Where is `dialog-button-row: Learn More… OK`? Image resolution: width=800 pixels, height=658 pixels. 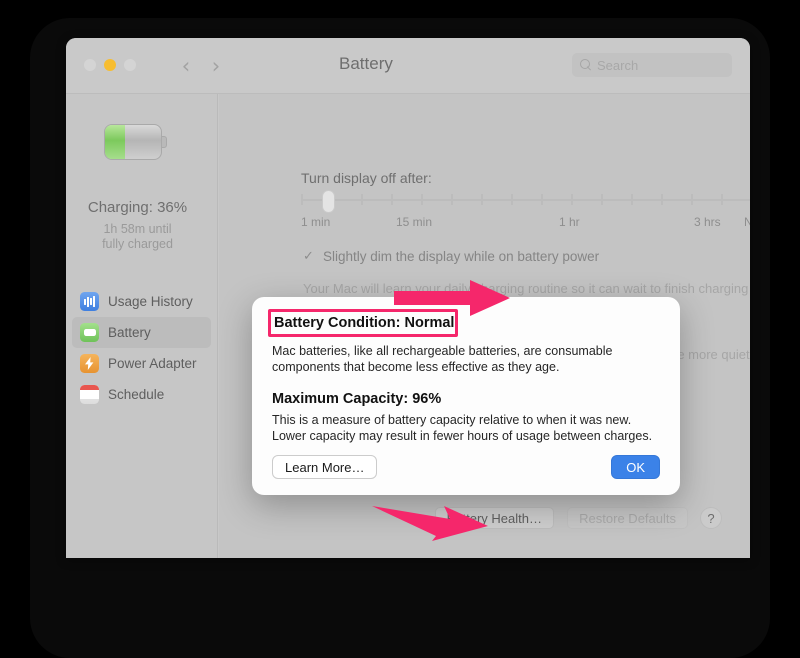 dialog-button-row: Learn More… OK is located at coordinates (466, 467).